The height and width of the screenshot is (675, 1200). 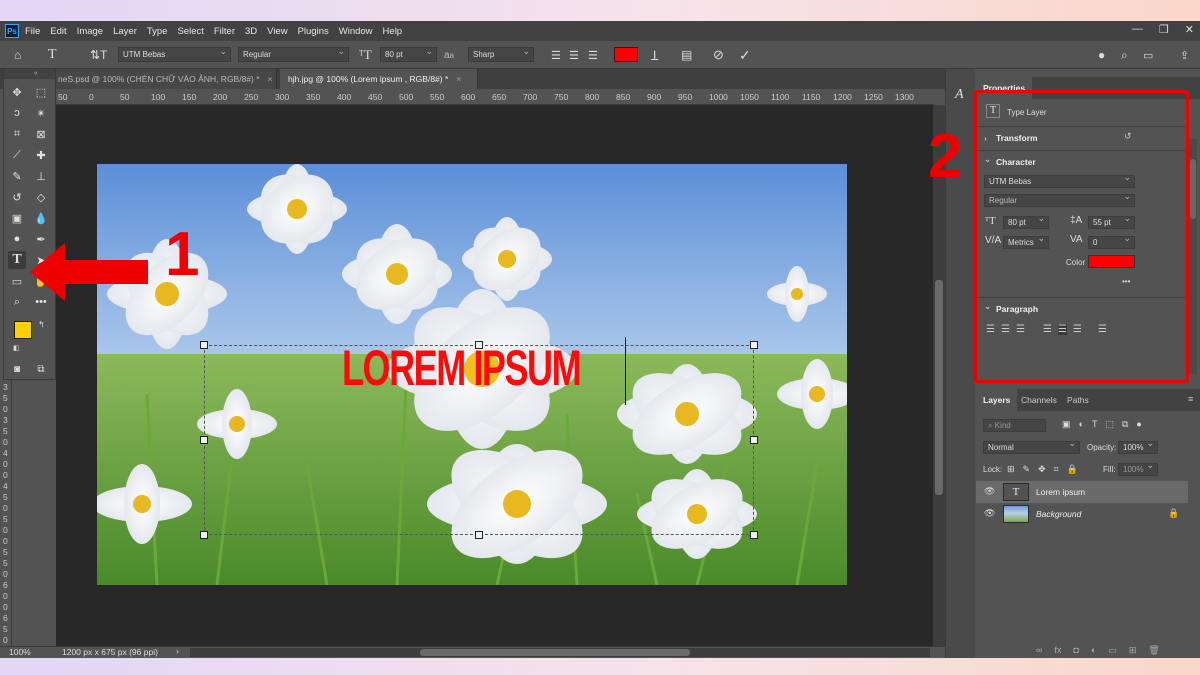 What do you see at coordinates (1164, 29) in the screenshot?
I see `restore-icon: ❐` at bounding box center [1164, 29].